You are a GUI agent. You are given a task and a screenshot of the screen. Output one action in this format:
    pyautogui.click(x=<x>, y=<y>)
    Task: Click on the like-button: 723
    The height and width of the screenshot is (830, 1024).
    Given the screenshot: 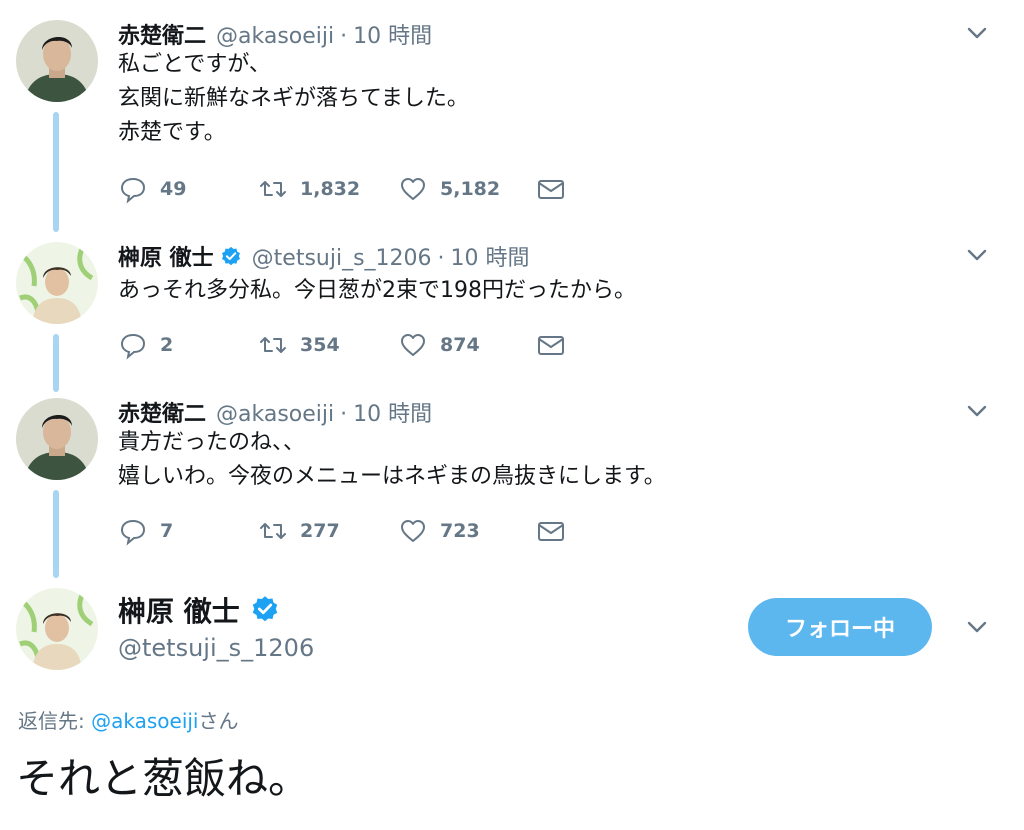 What is the action you would take?
    pyautogui.click(x=467, y=531)
    